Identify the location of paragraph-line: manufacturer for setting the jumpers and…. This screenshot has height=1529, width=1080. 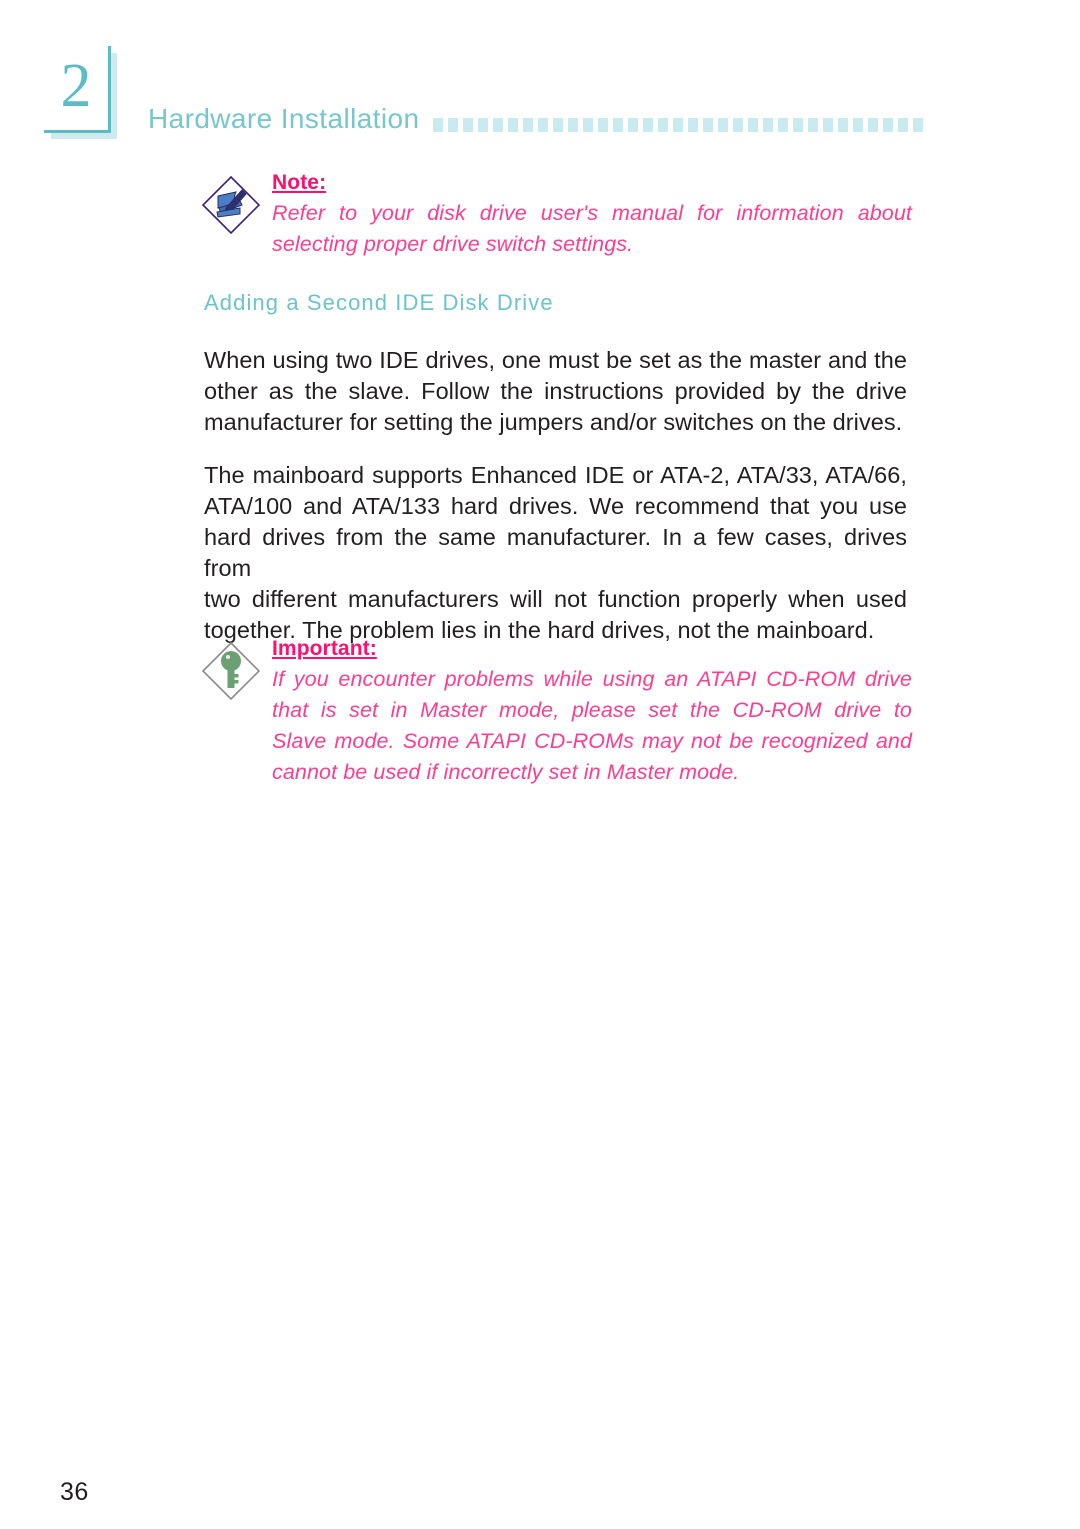
(553, 422).